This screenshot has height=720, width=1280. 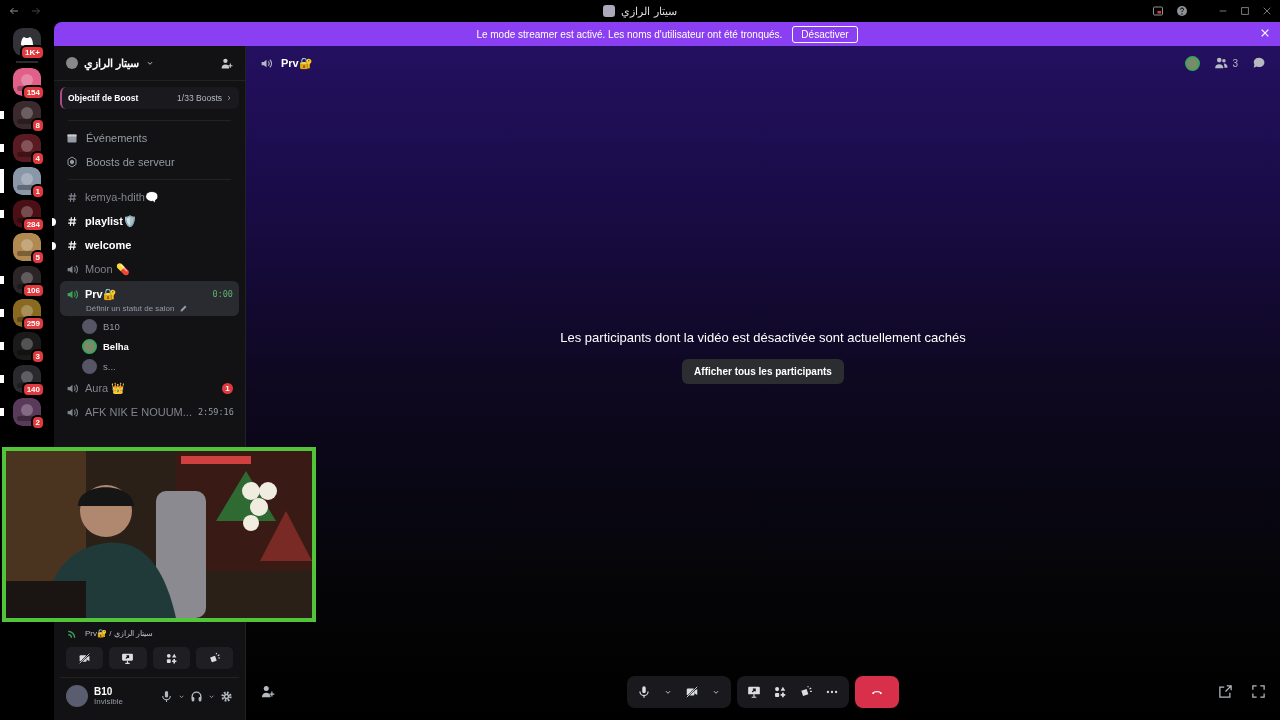 I want to click on member-count: 3, so click(x=1235, y=63).